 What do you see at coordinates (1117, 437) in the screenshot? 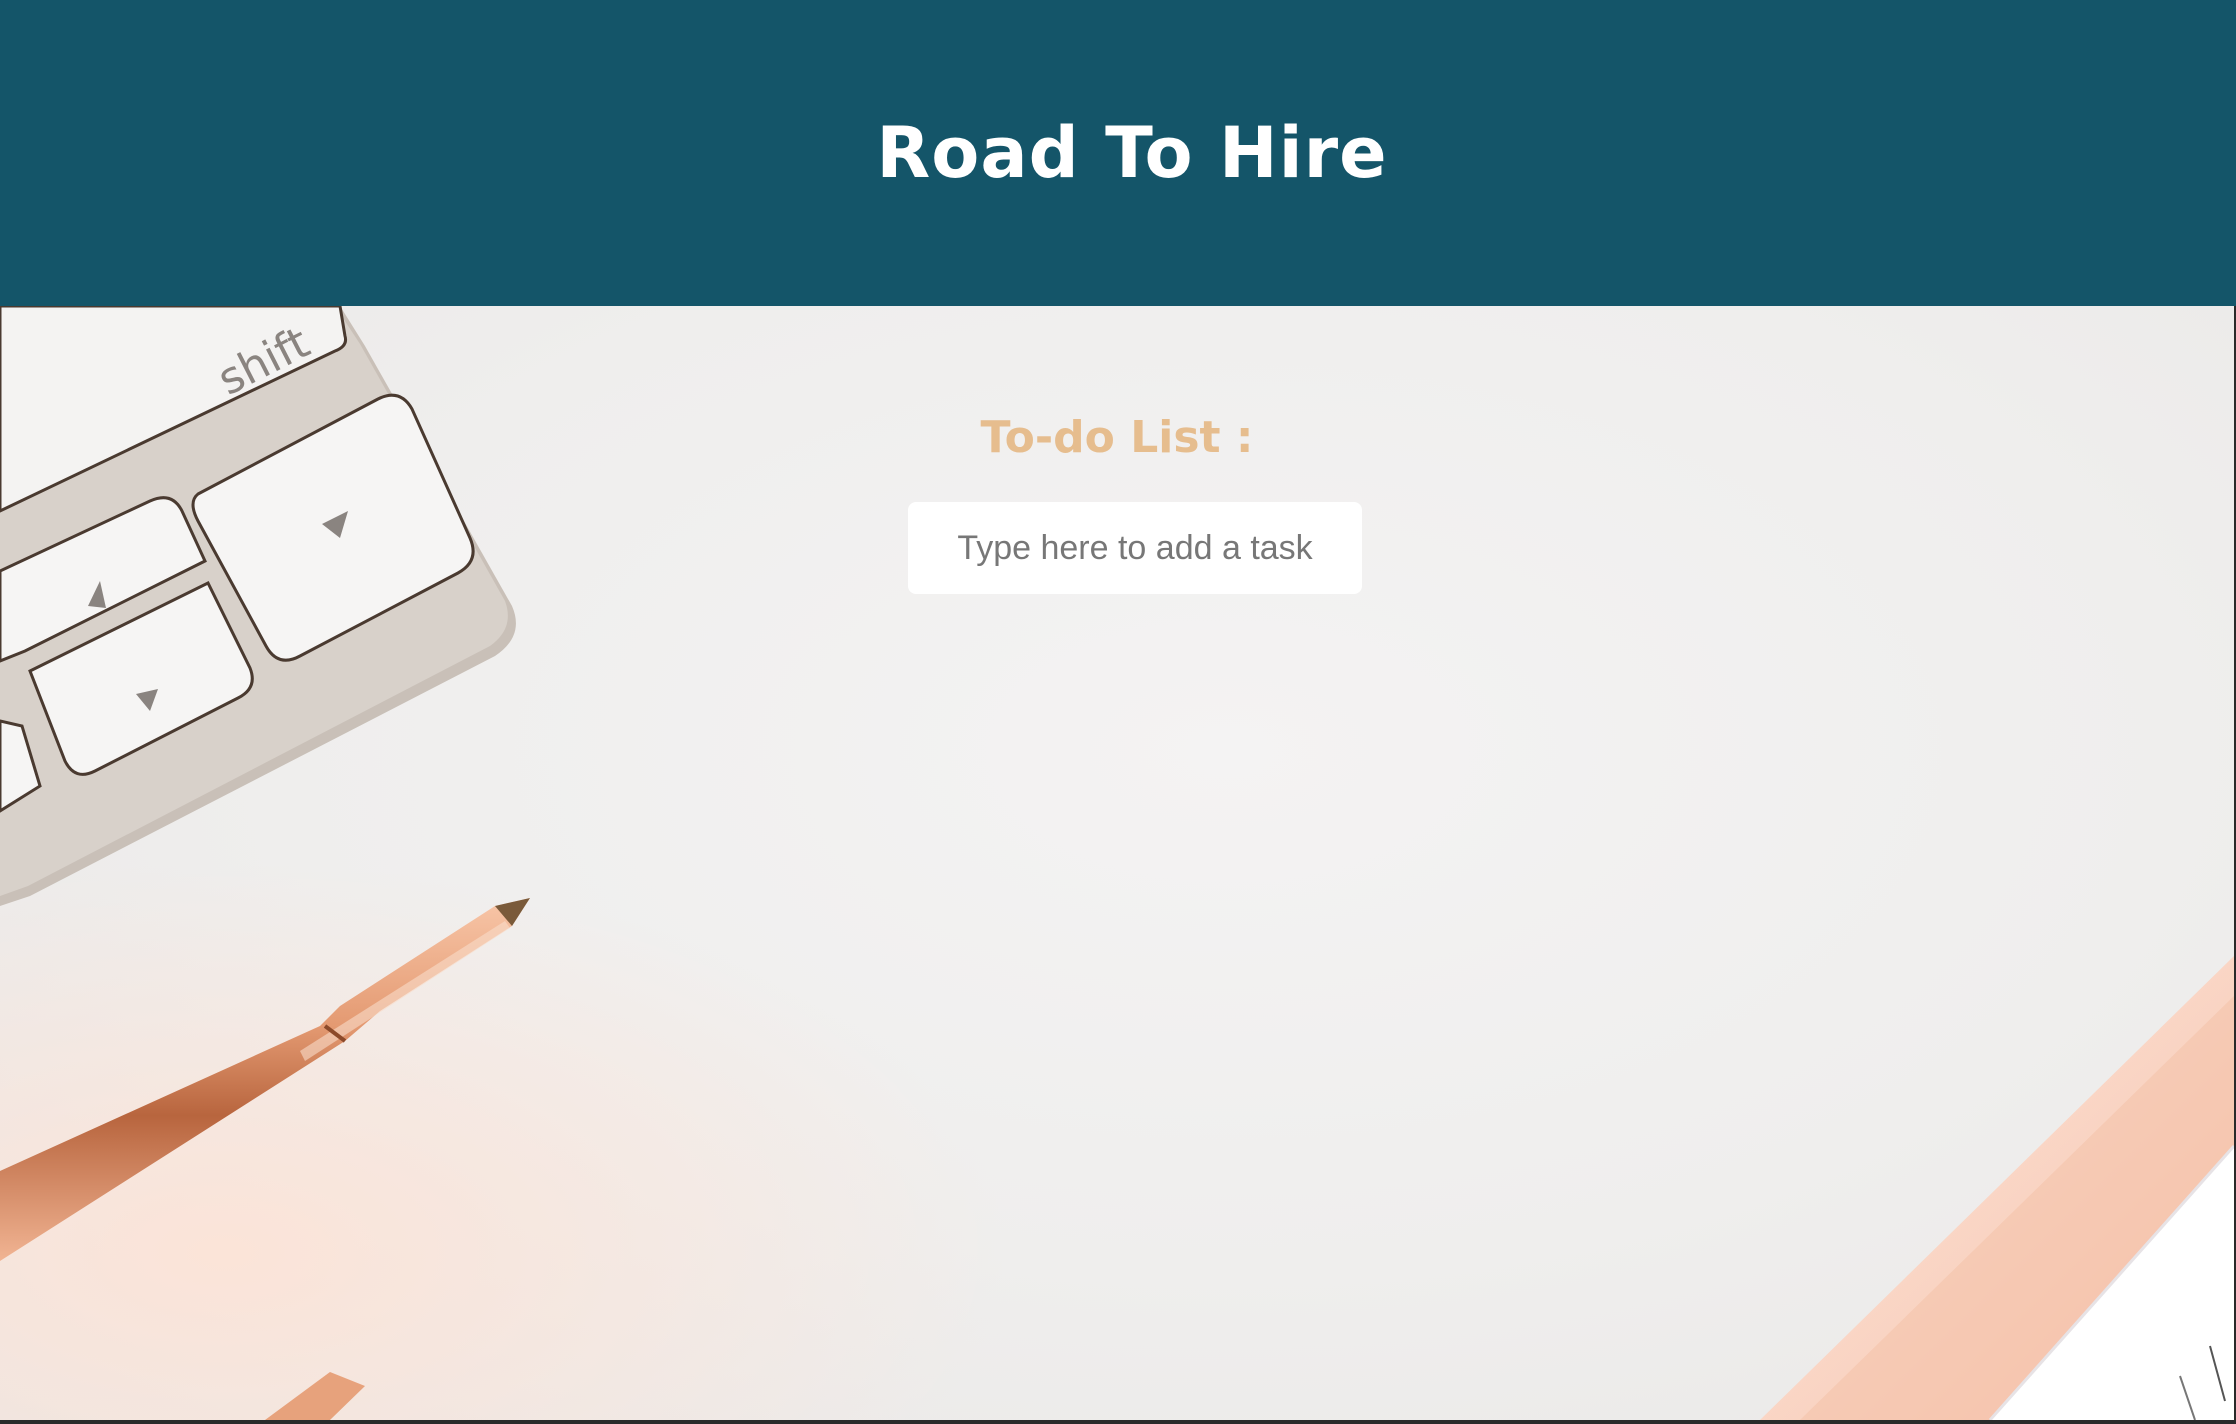
I see `todo-list-heading: To-do List :` at bounding box center [1117, 437].